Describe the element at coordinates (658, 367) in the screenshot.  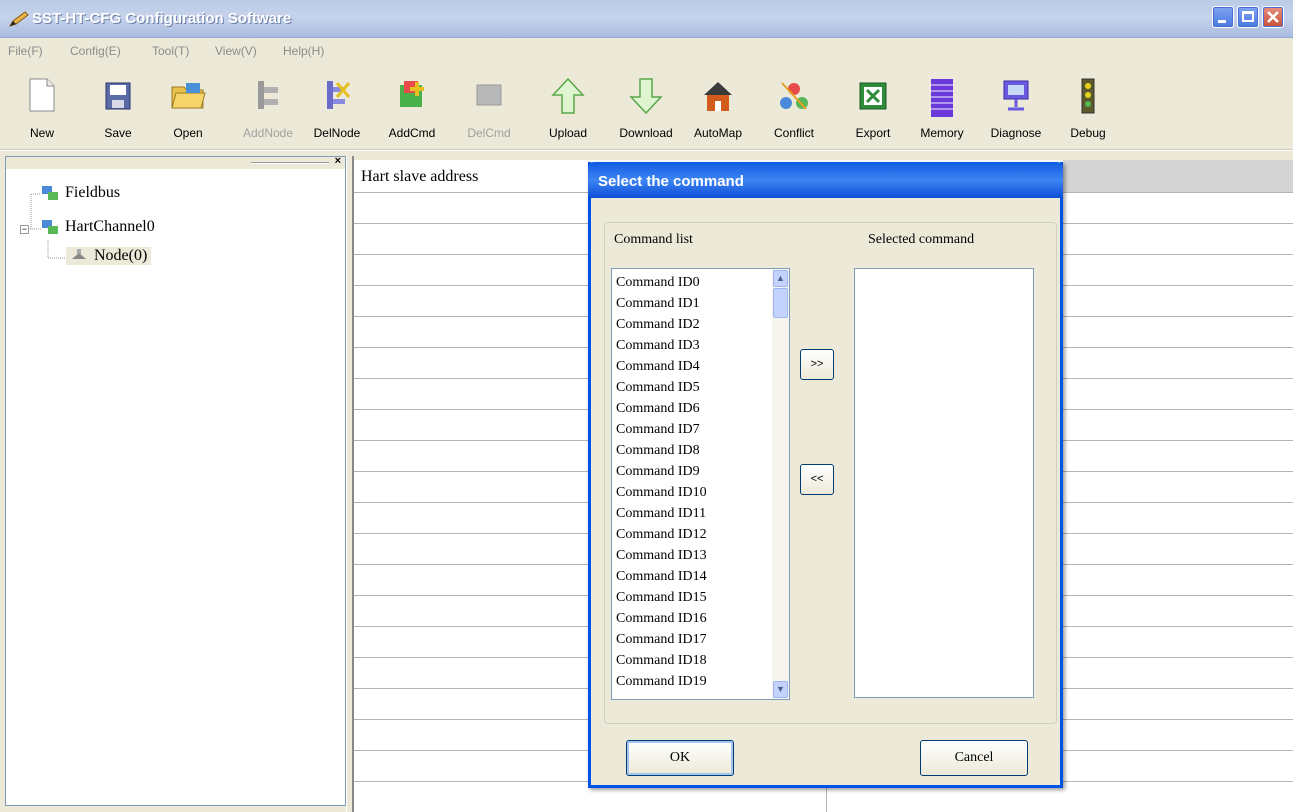
I see `list-item: Command ID4` at that location.